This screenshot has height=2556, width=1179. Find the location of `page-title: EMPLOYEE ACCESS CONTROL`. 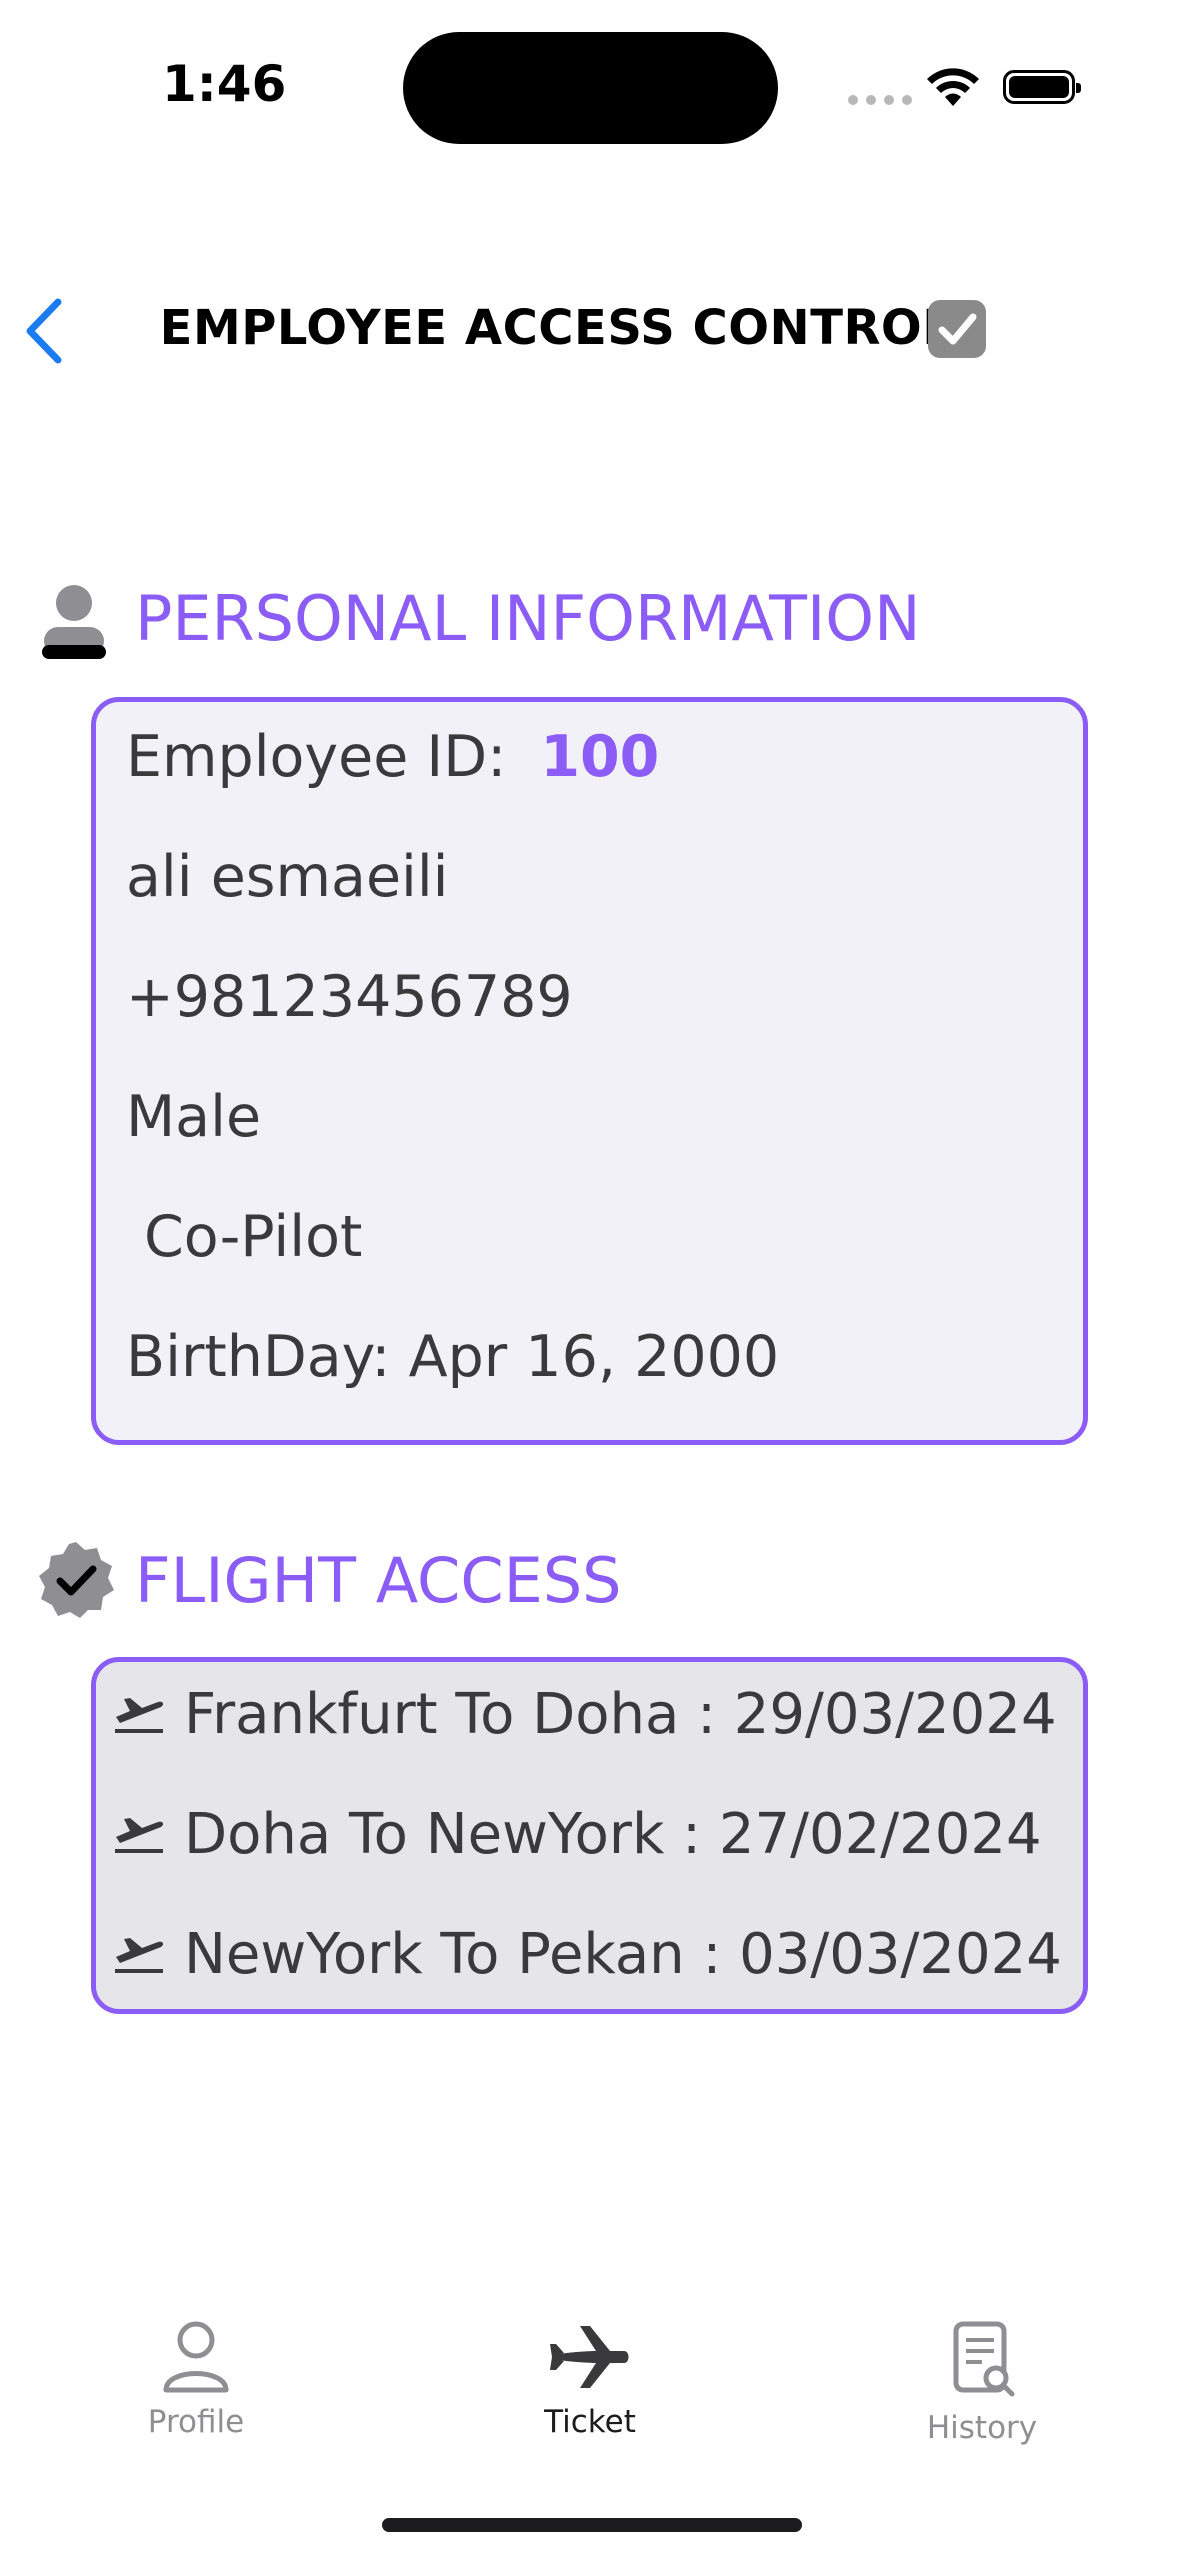

page-title: EMPLOYEE ACCESS CONTROL is located at coordinates (589, 328).